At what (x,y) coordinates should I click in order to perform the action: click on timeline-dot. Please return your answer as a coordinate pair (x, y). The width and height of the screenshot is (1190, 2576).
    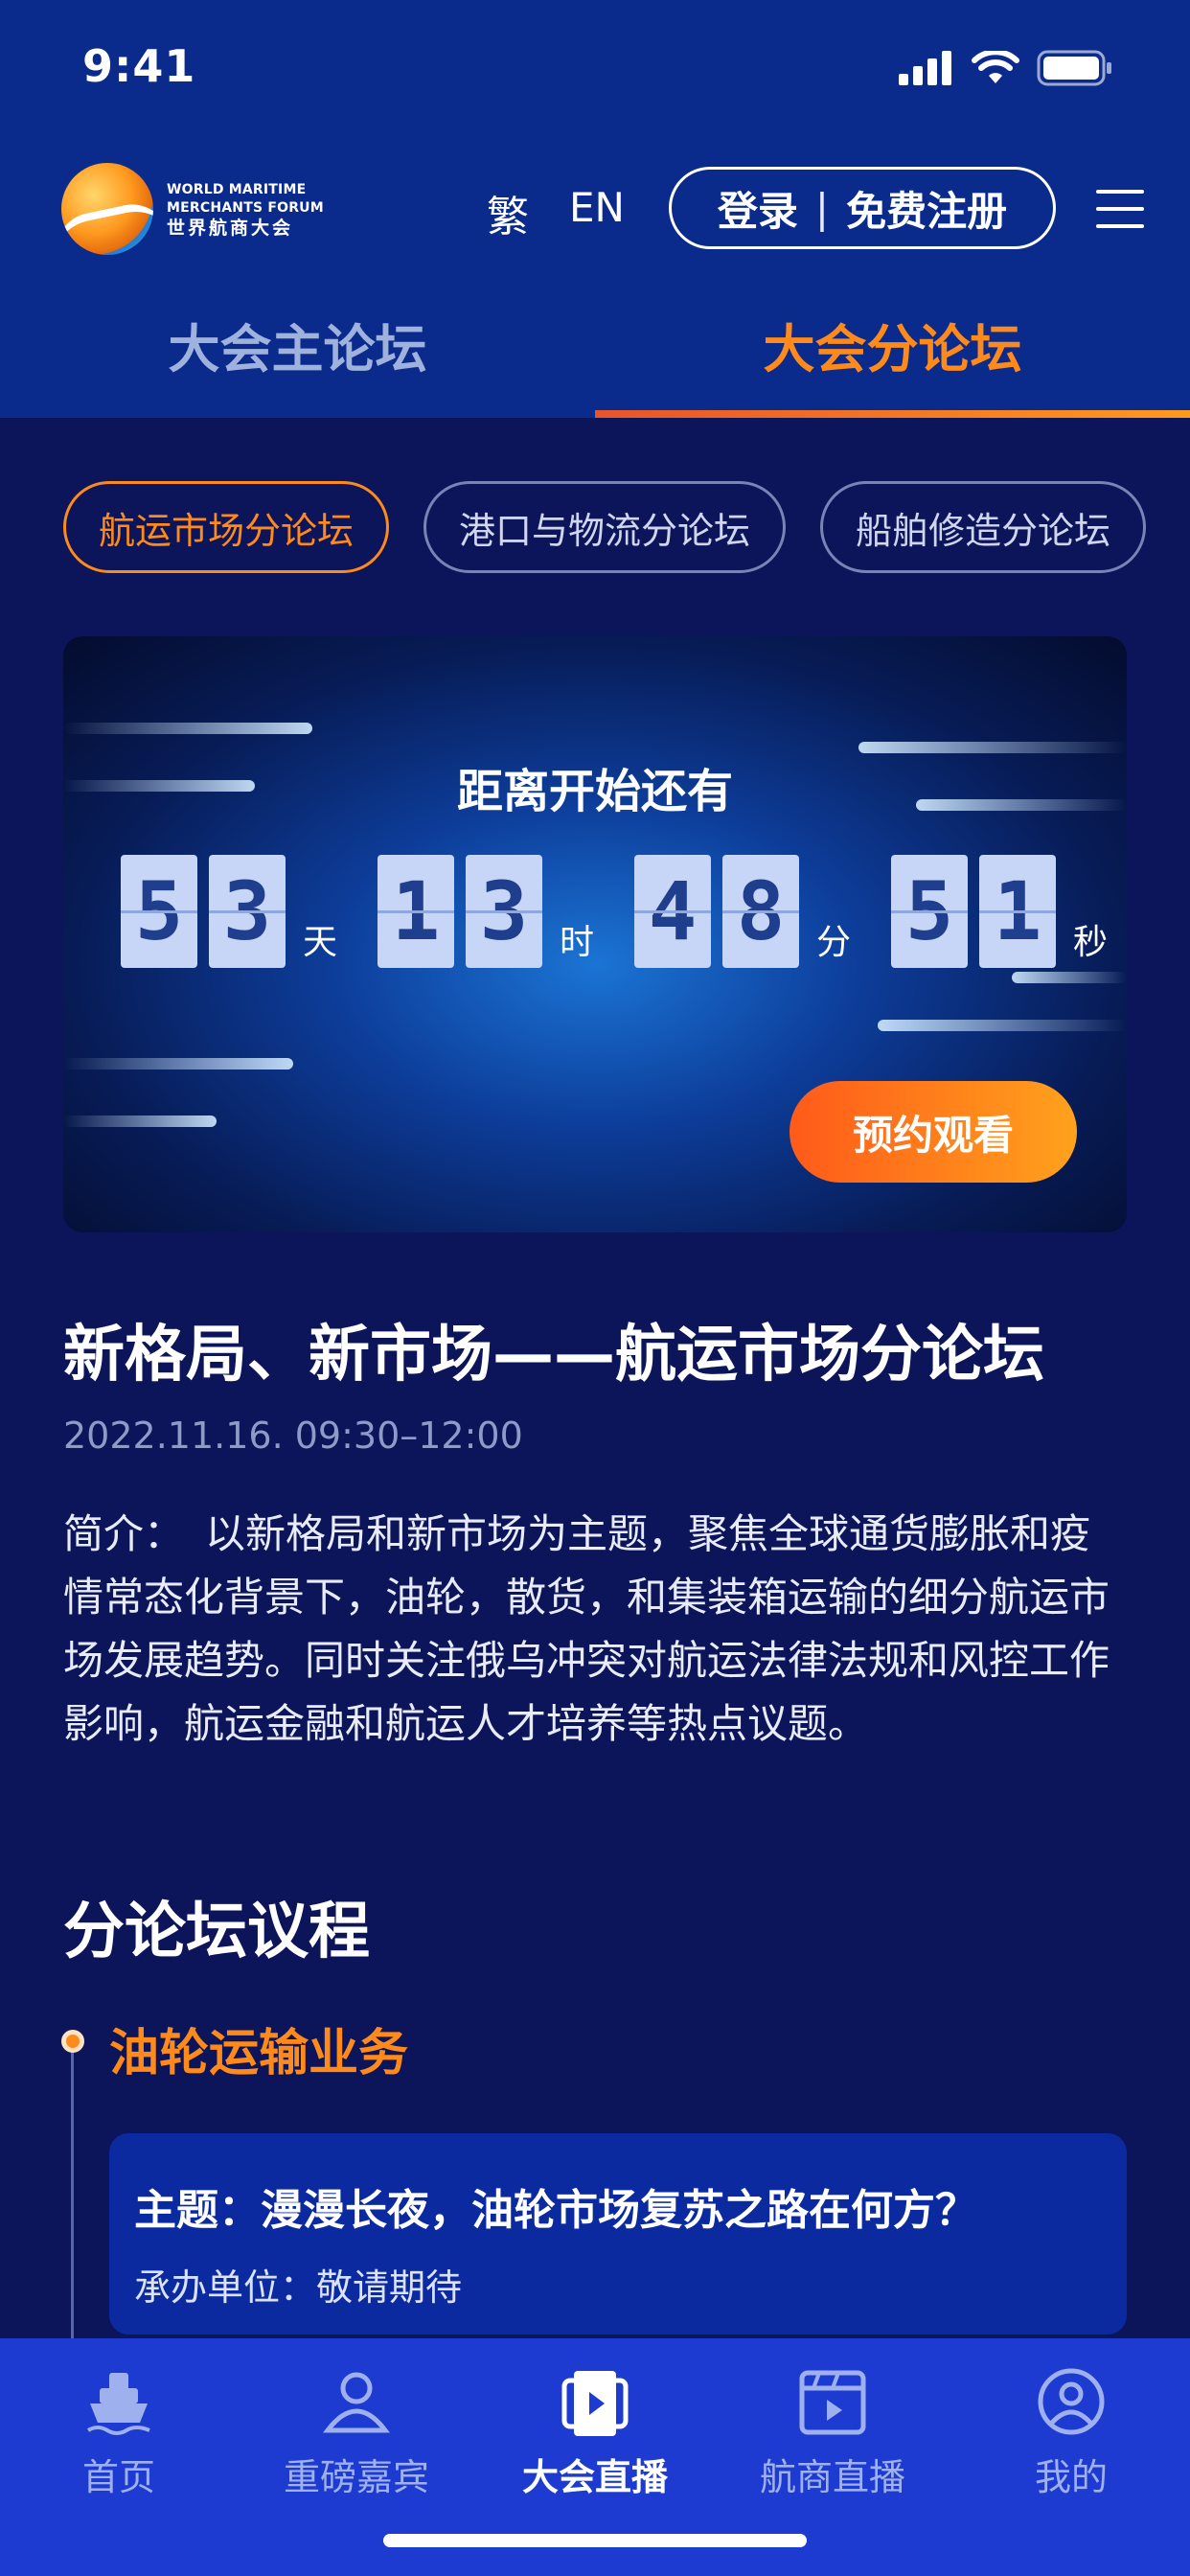
    Looking at the image, I should click on (72, 2042).